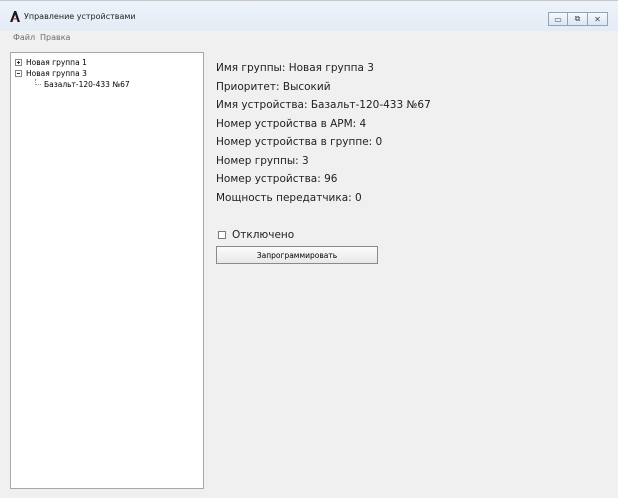  I want to click on program-button: Запрограммировать, so click(297, 255).